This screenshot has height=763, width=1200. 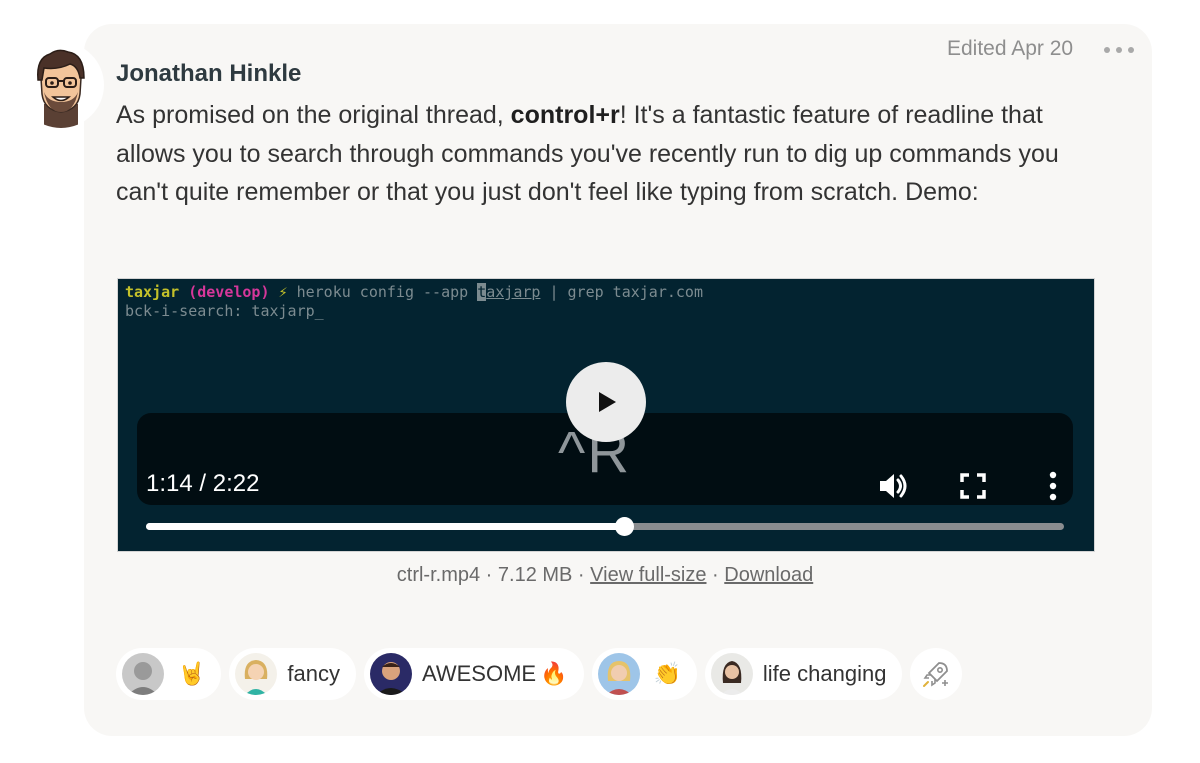 What do you see at coordinates (203, 483) in the screenshot?
I see `video-time: 1:14 / 2:22` at bounding box center [203, 483].